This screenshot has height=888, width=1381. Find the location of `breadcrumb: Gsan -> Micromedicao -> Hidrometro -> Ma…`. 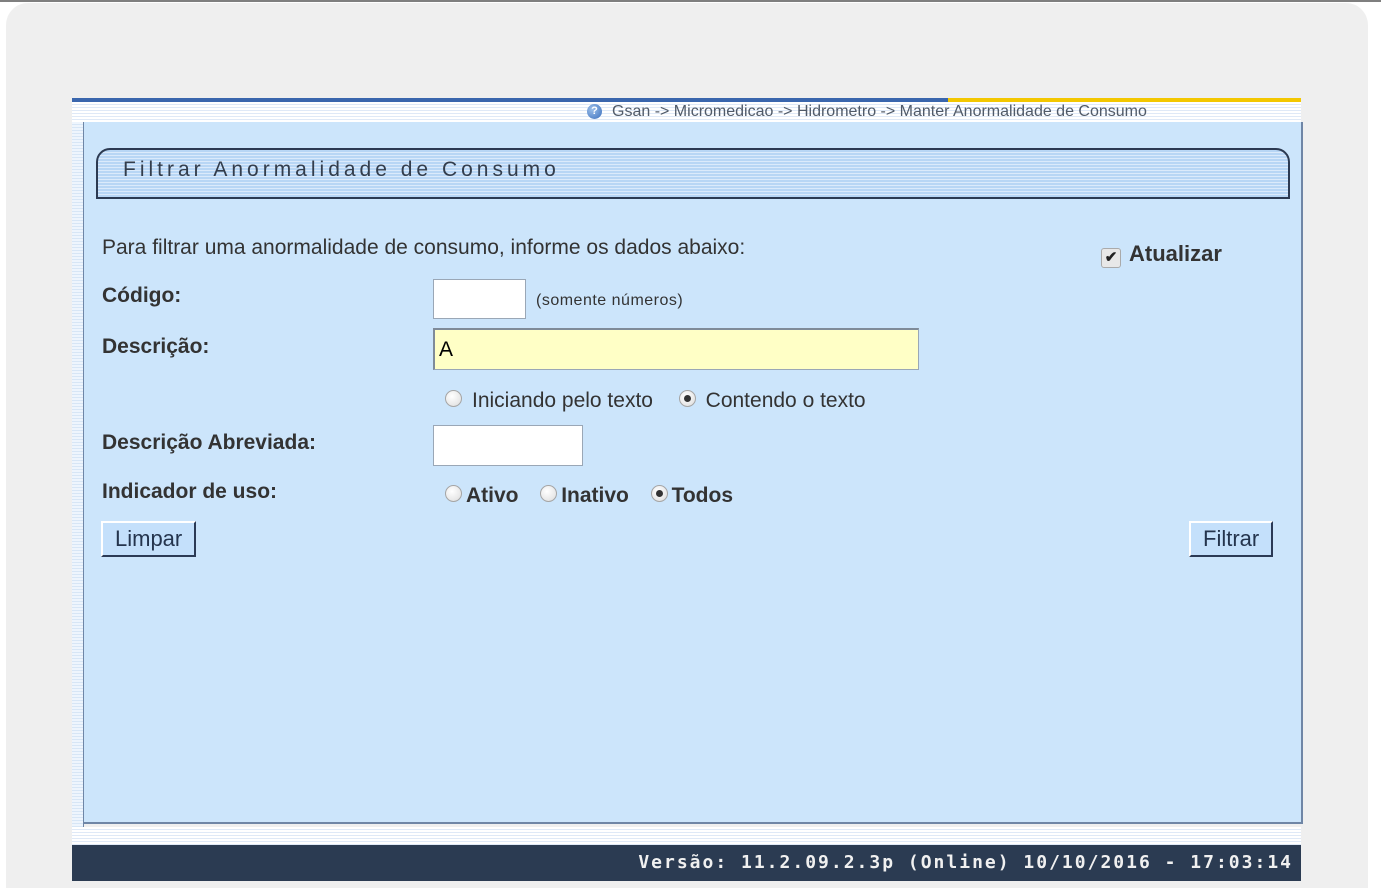

breadcrumb: Gsan -> Micromedicao -> Hidrometro -> Ma… is located at coordinates (879, 111).